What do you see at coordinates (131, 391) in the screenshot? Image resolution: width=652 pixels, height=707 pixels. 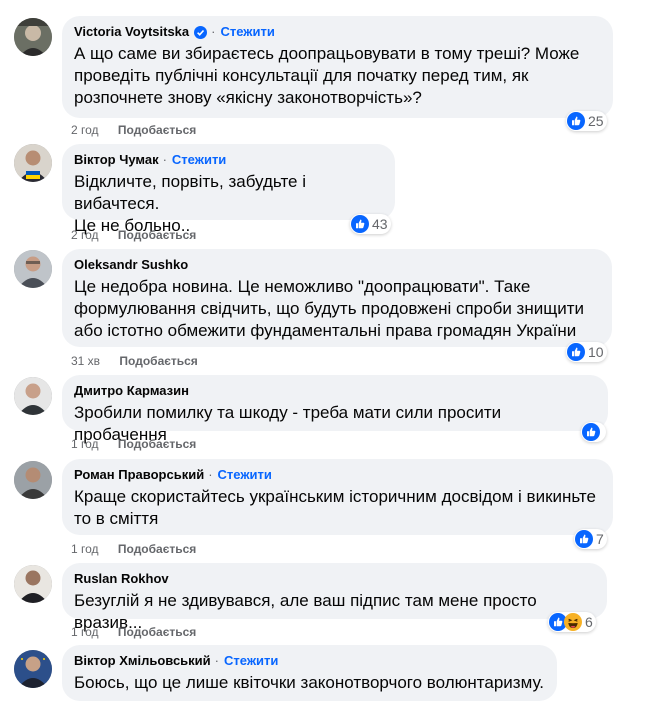 I see `comment-author: Дмитро Кармазин` at bounding box center [131, 391].